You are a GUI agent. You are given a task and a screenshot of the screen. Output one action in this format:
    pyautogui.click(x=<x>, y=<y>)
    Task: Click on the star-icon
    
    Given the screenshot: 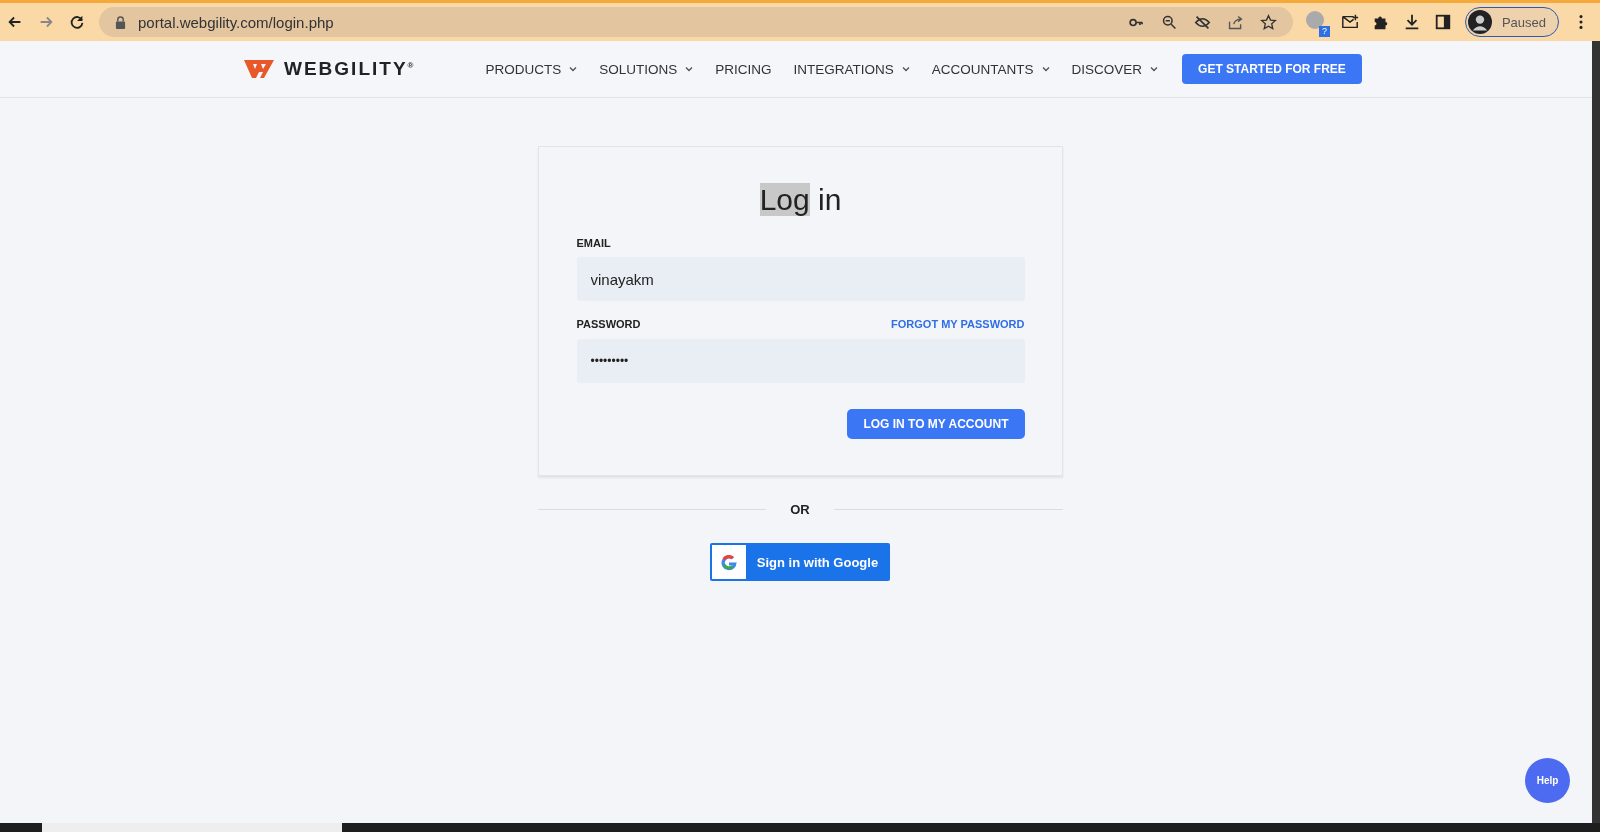 What is the action you would take?
    pyautogui.click(x=1268, y=22)
    